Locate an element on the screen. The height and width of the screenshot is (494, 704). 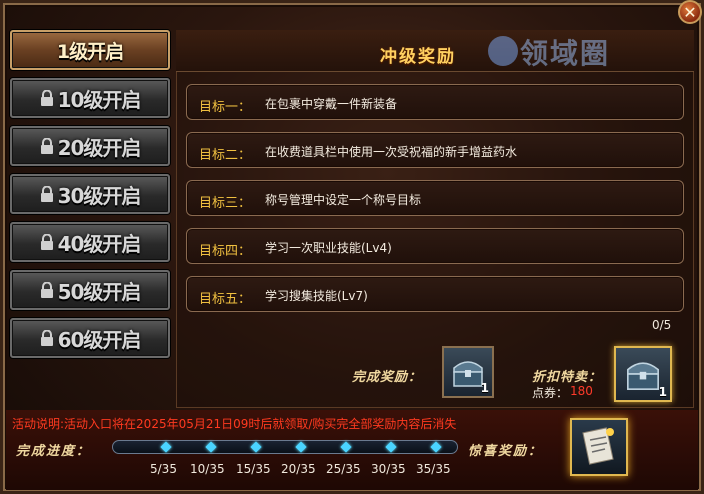
goal-row: 目标一： 在包裹中穿戴一件新装备 is located at coordinates (435, 102).